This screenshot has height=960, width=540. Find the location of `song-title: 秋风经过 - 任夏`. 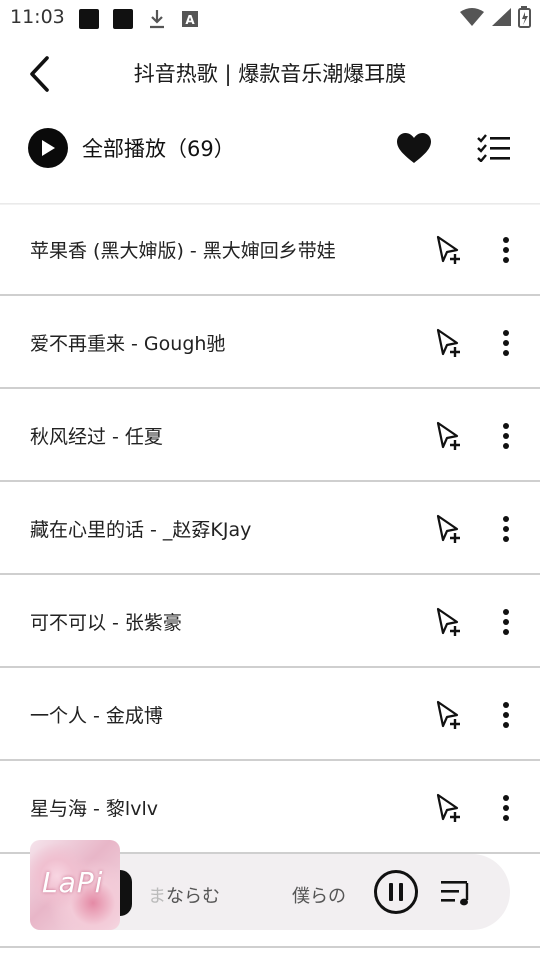

song-title: 秋风经过 - 任夏 is located at coordinates (96, 437).